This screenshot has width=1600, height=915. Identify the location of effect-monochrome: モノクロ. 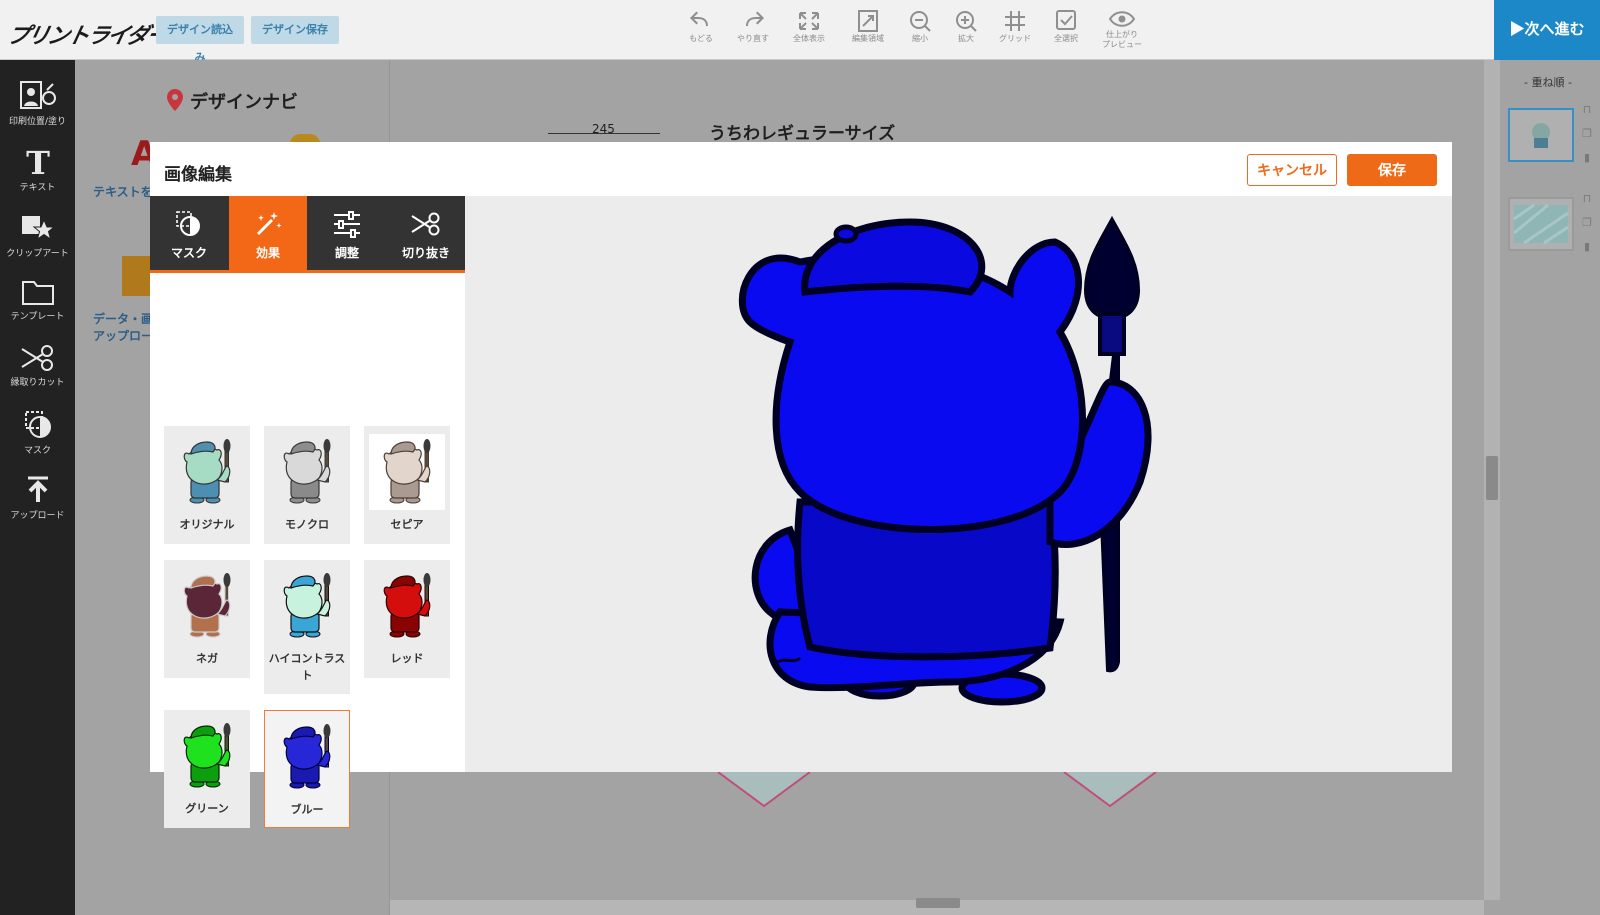
(307, 485).